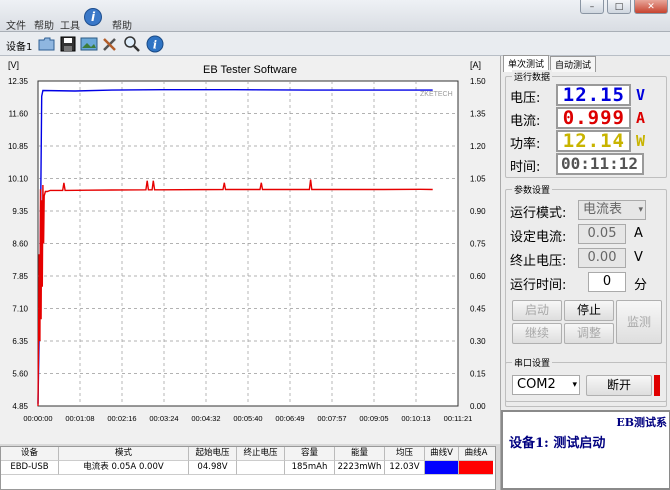 This screenshot has height=490, width=670. I want to click on current-curve-swatch, so click(476, 468).